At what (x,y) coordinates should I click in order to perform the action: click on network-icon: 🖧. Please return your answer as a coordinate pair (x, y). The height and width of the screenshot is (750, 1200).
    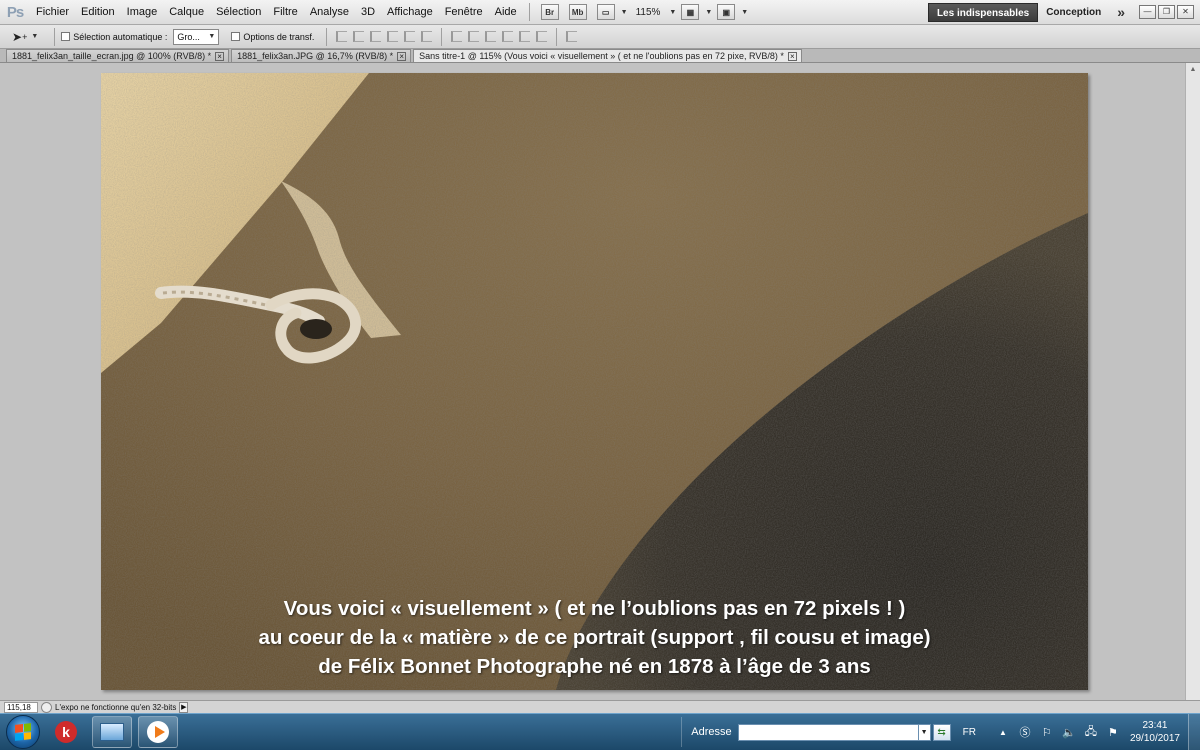
    Looking at the image, I should click on (1091, 732).